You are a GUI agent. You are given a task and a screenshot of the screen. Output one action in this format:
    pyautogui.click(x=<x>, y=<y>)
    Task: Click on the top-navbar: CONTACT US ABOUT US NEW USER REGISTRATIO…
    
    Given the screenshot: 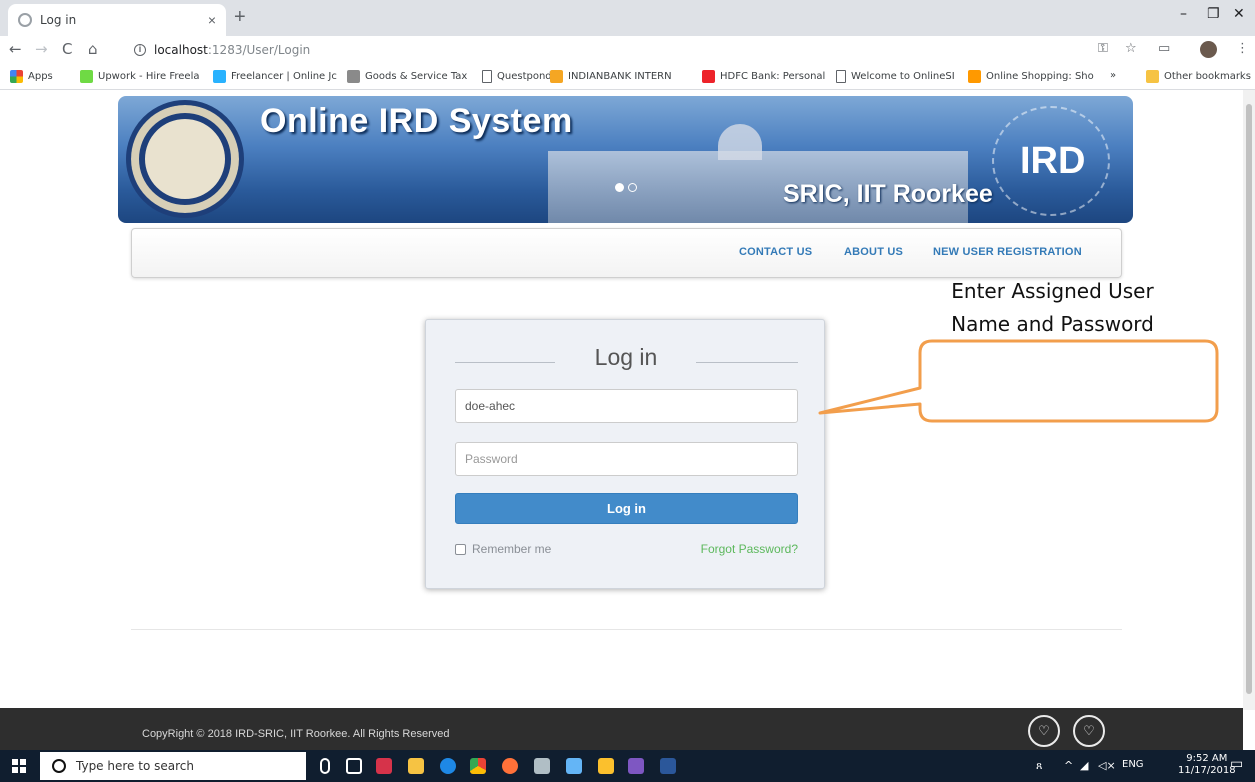 What is the action you would take?
    pyautogui.click(x=626, y=253)
    